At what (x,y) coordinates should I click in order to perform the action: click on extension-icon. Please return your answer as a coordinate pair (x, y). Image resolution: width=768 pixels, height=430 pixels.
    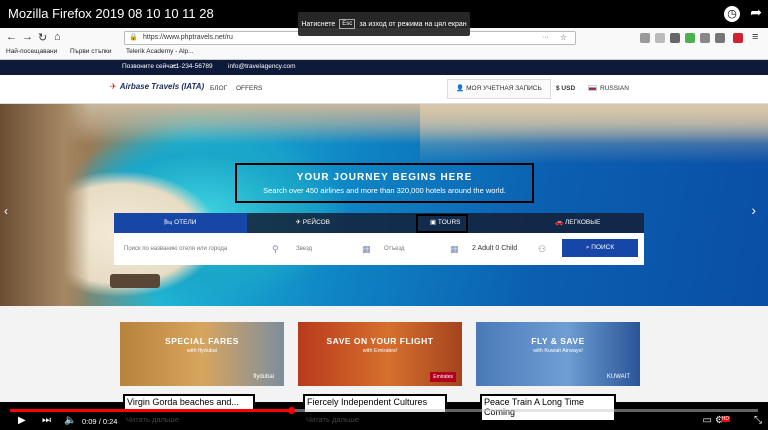
    Looking at the image, I should click on (690, 38).